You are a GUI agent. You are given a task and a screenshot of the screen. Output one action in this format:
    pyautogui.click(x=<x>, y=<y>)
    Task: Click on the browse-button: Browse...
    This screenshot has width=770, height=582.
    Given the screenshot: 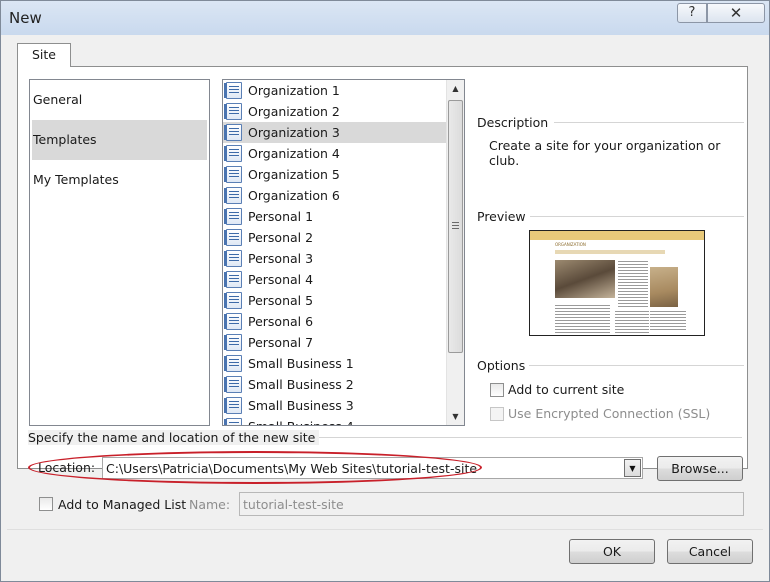 What is the action you would take?
    pyautogui.click(x=700, y=468)
    